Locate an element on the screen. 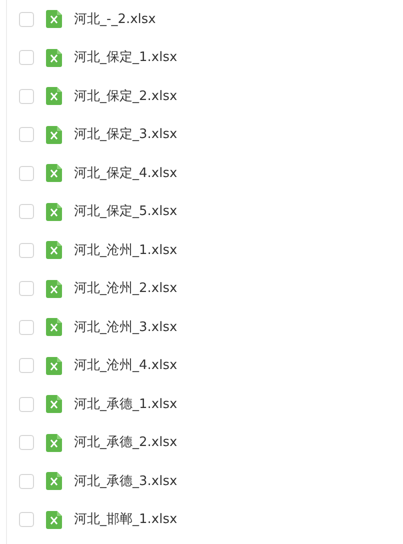  file-name: 河北_沧州_2.xlsx is located at coordinates (126, 288).